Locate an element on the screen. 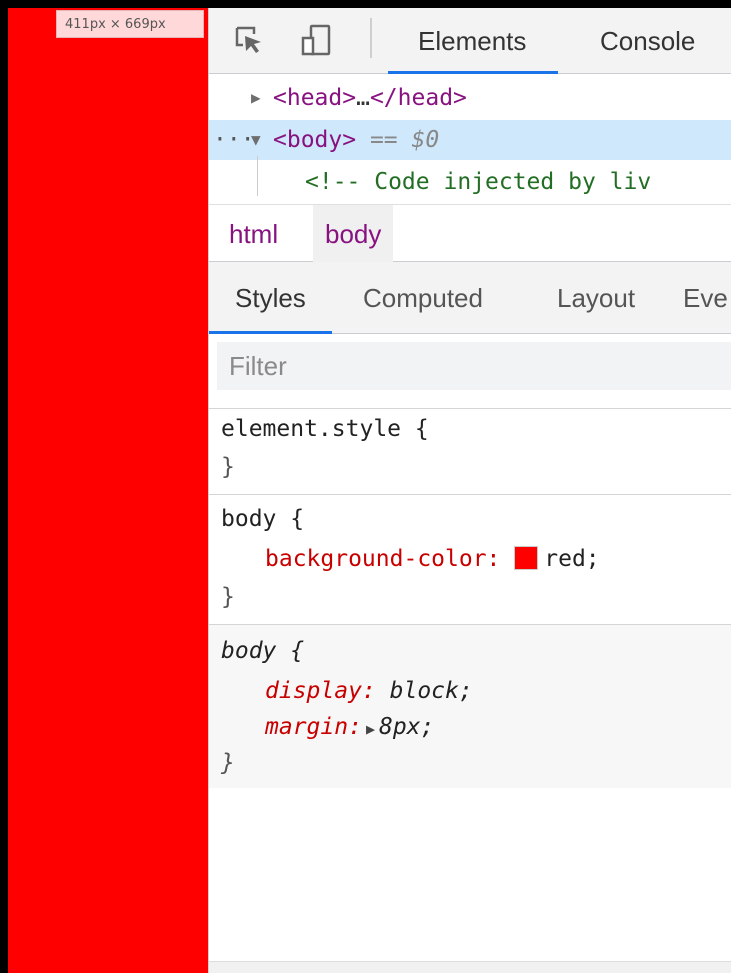  expand-arrow-icon: ▶ is located at coordinates (256, 98).